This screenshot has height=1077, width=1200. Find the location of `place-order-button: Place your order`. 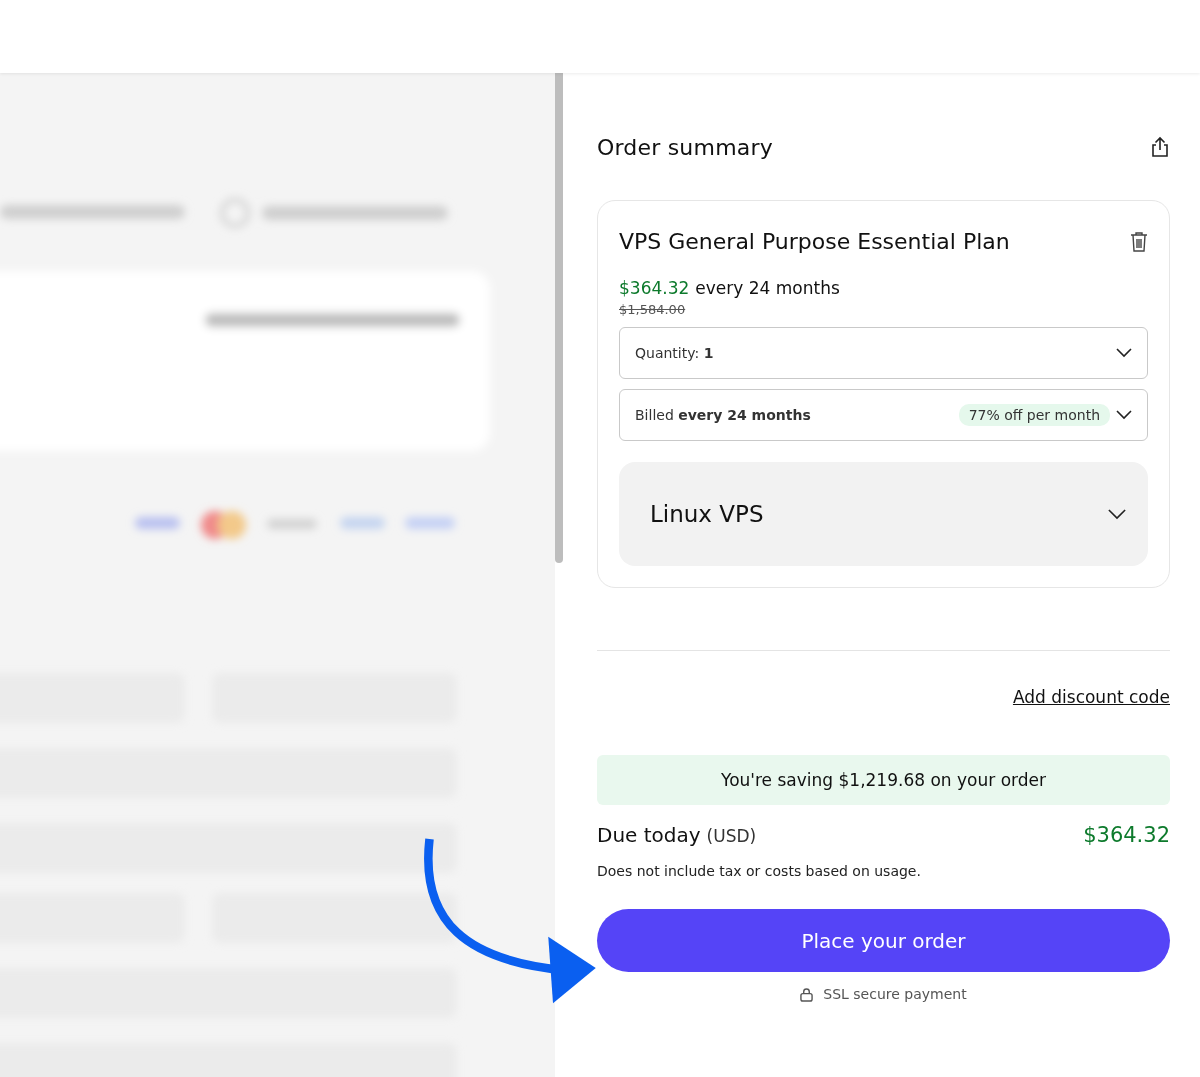

place-order-button: Place your order is located at coordinates (883, 940).